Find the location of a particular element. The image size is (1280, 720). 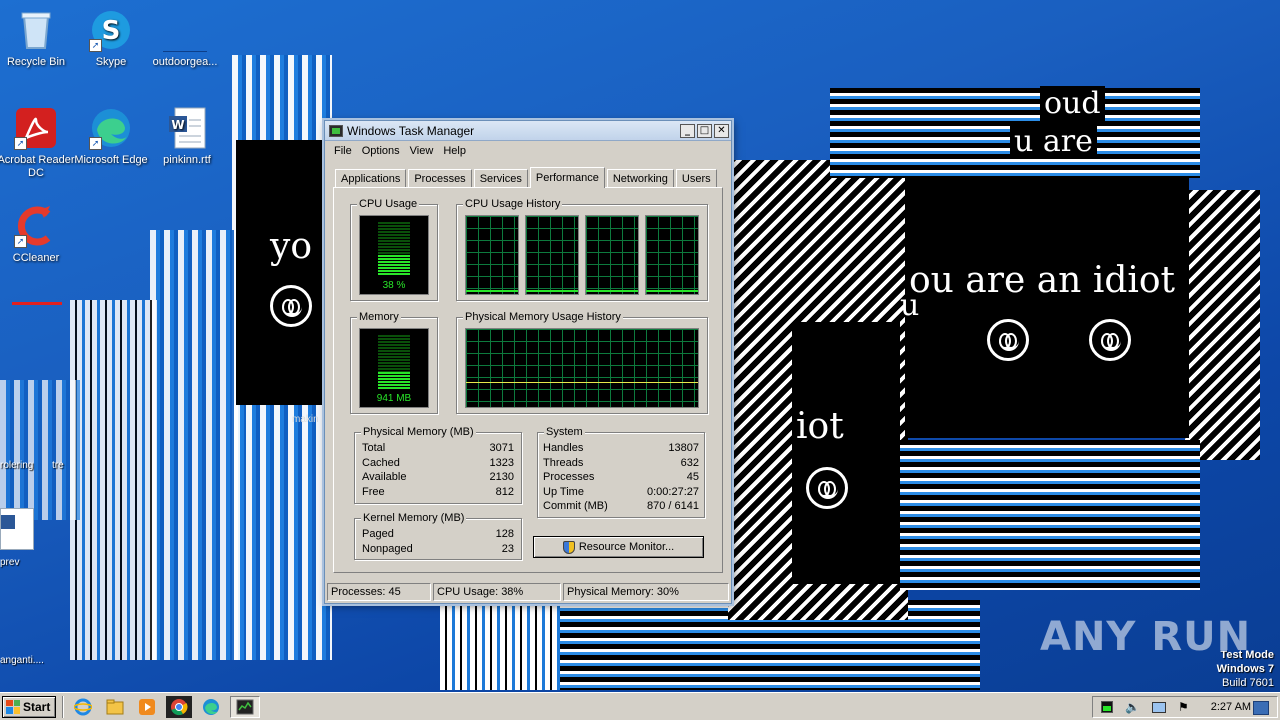

tab-services: Services is located at coordinates (500, 178).